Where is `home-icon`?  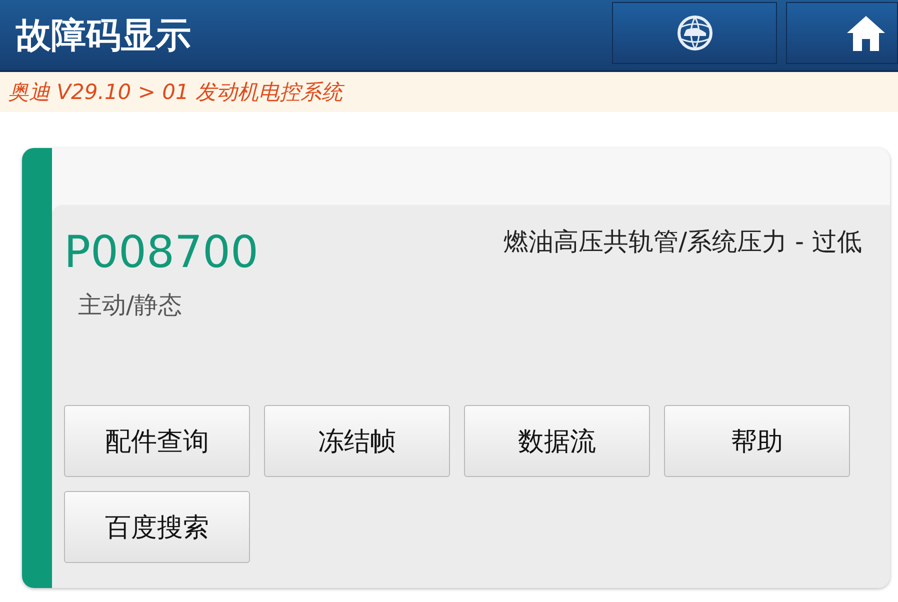 home-icon is located at coordinates (866, 33).